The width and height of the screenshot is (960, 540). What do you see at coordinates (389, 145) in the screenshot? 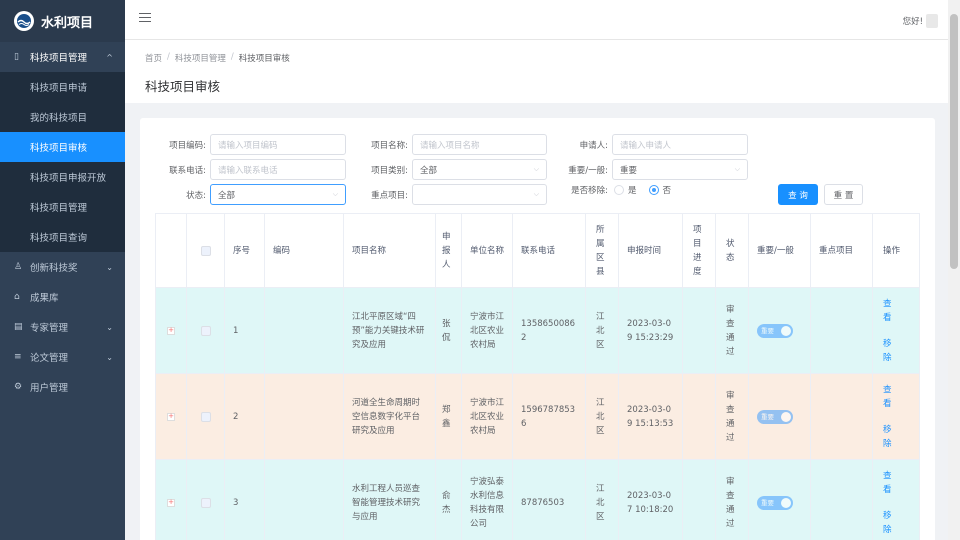
I see `filter-name-label: 项目名称:` at bounding box center [389, 145].